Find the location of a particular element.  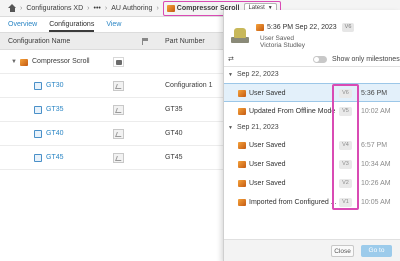

part-number: GT40 is located at coordinates (174, 133).